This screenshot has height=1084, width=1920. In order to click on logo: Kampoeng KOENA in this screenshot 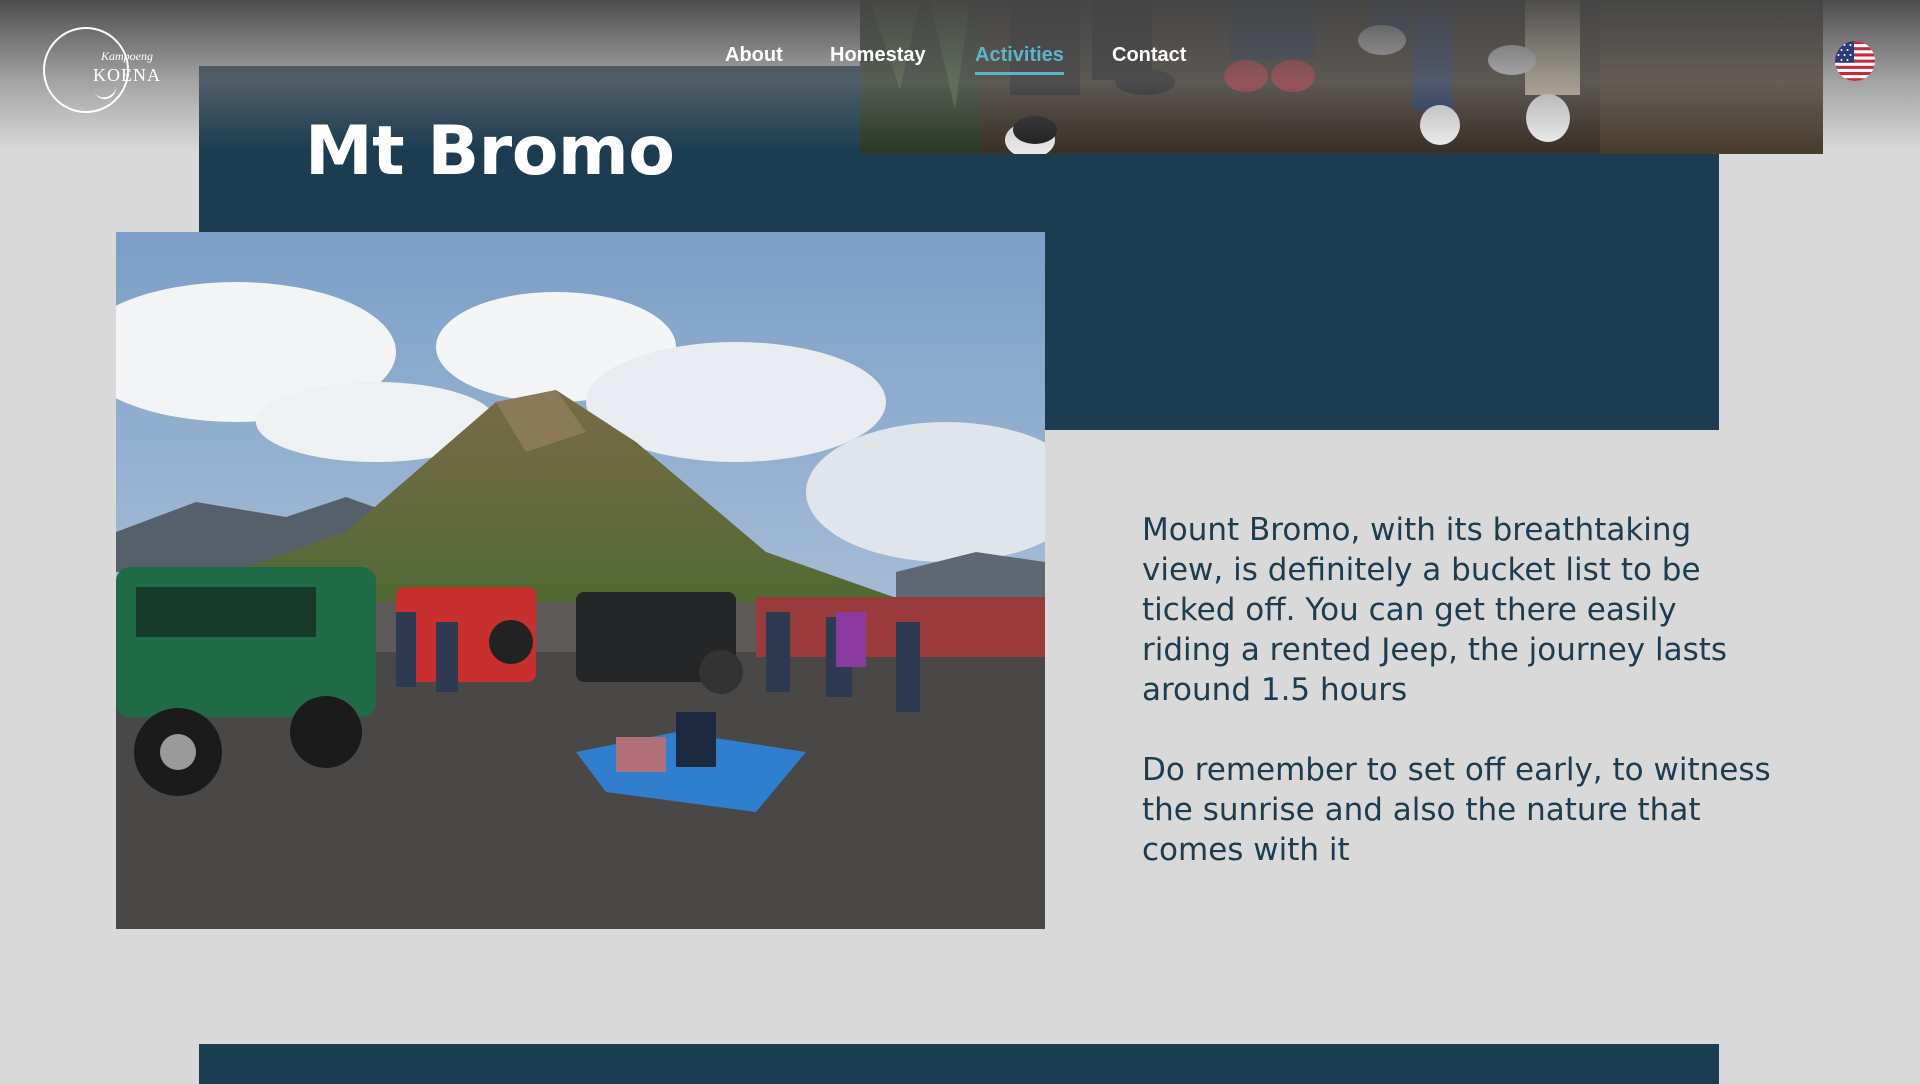, I will do `click(101, 70)`.